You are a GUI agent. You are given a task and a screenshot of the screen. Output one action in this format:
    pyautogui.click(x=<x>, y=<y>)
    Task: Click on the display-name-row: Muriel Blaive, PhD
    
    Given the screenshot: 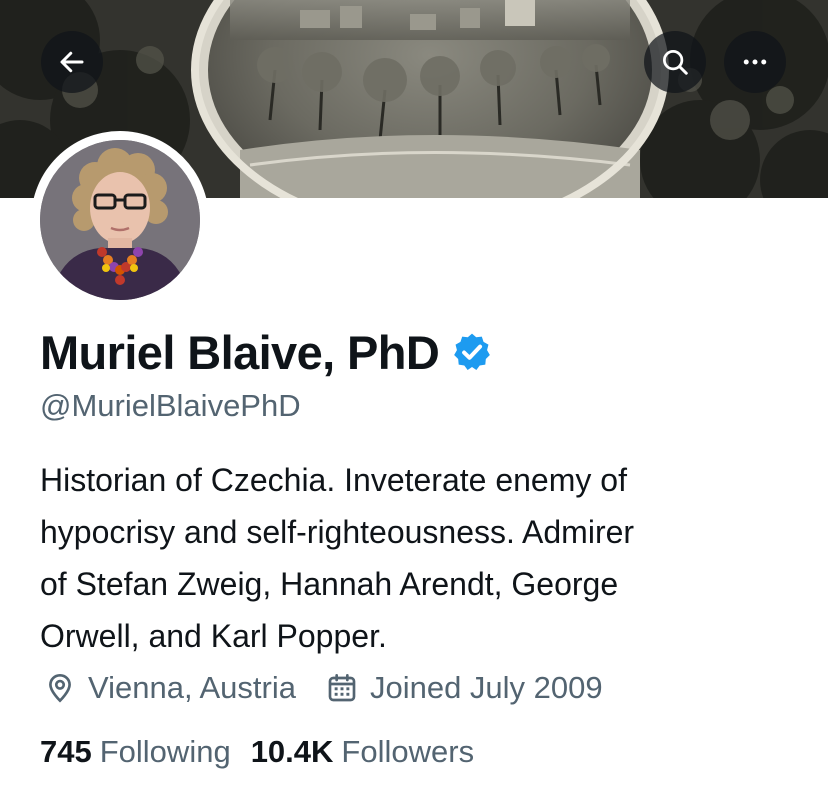 What is the action you would take?
    pyautogui.click(x=266, y=352)
    